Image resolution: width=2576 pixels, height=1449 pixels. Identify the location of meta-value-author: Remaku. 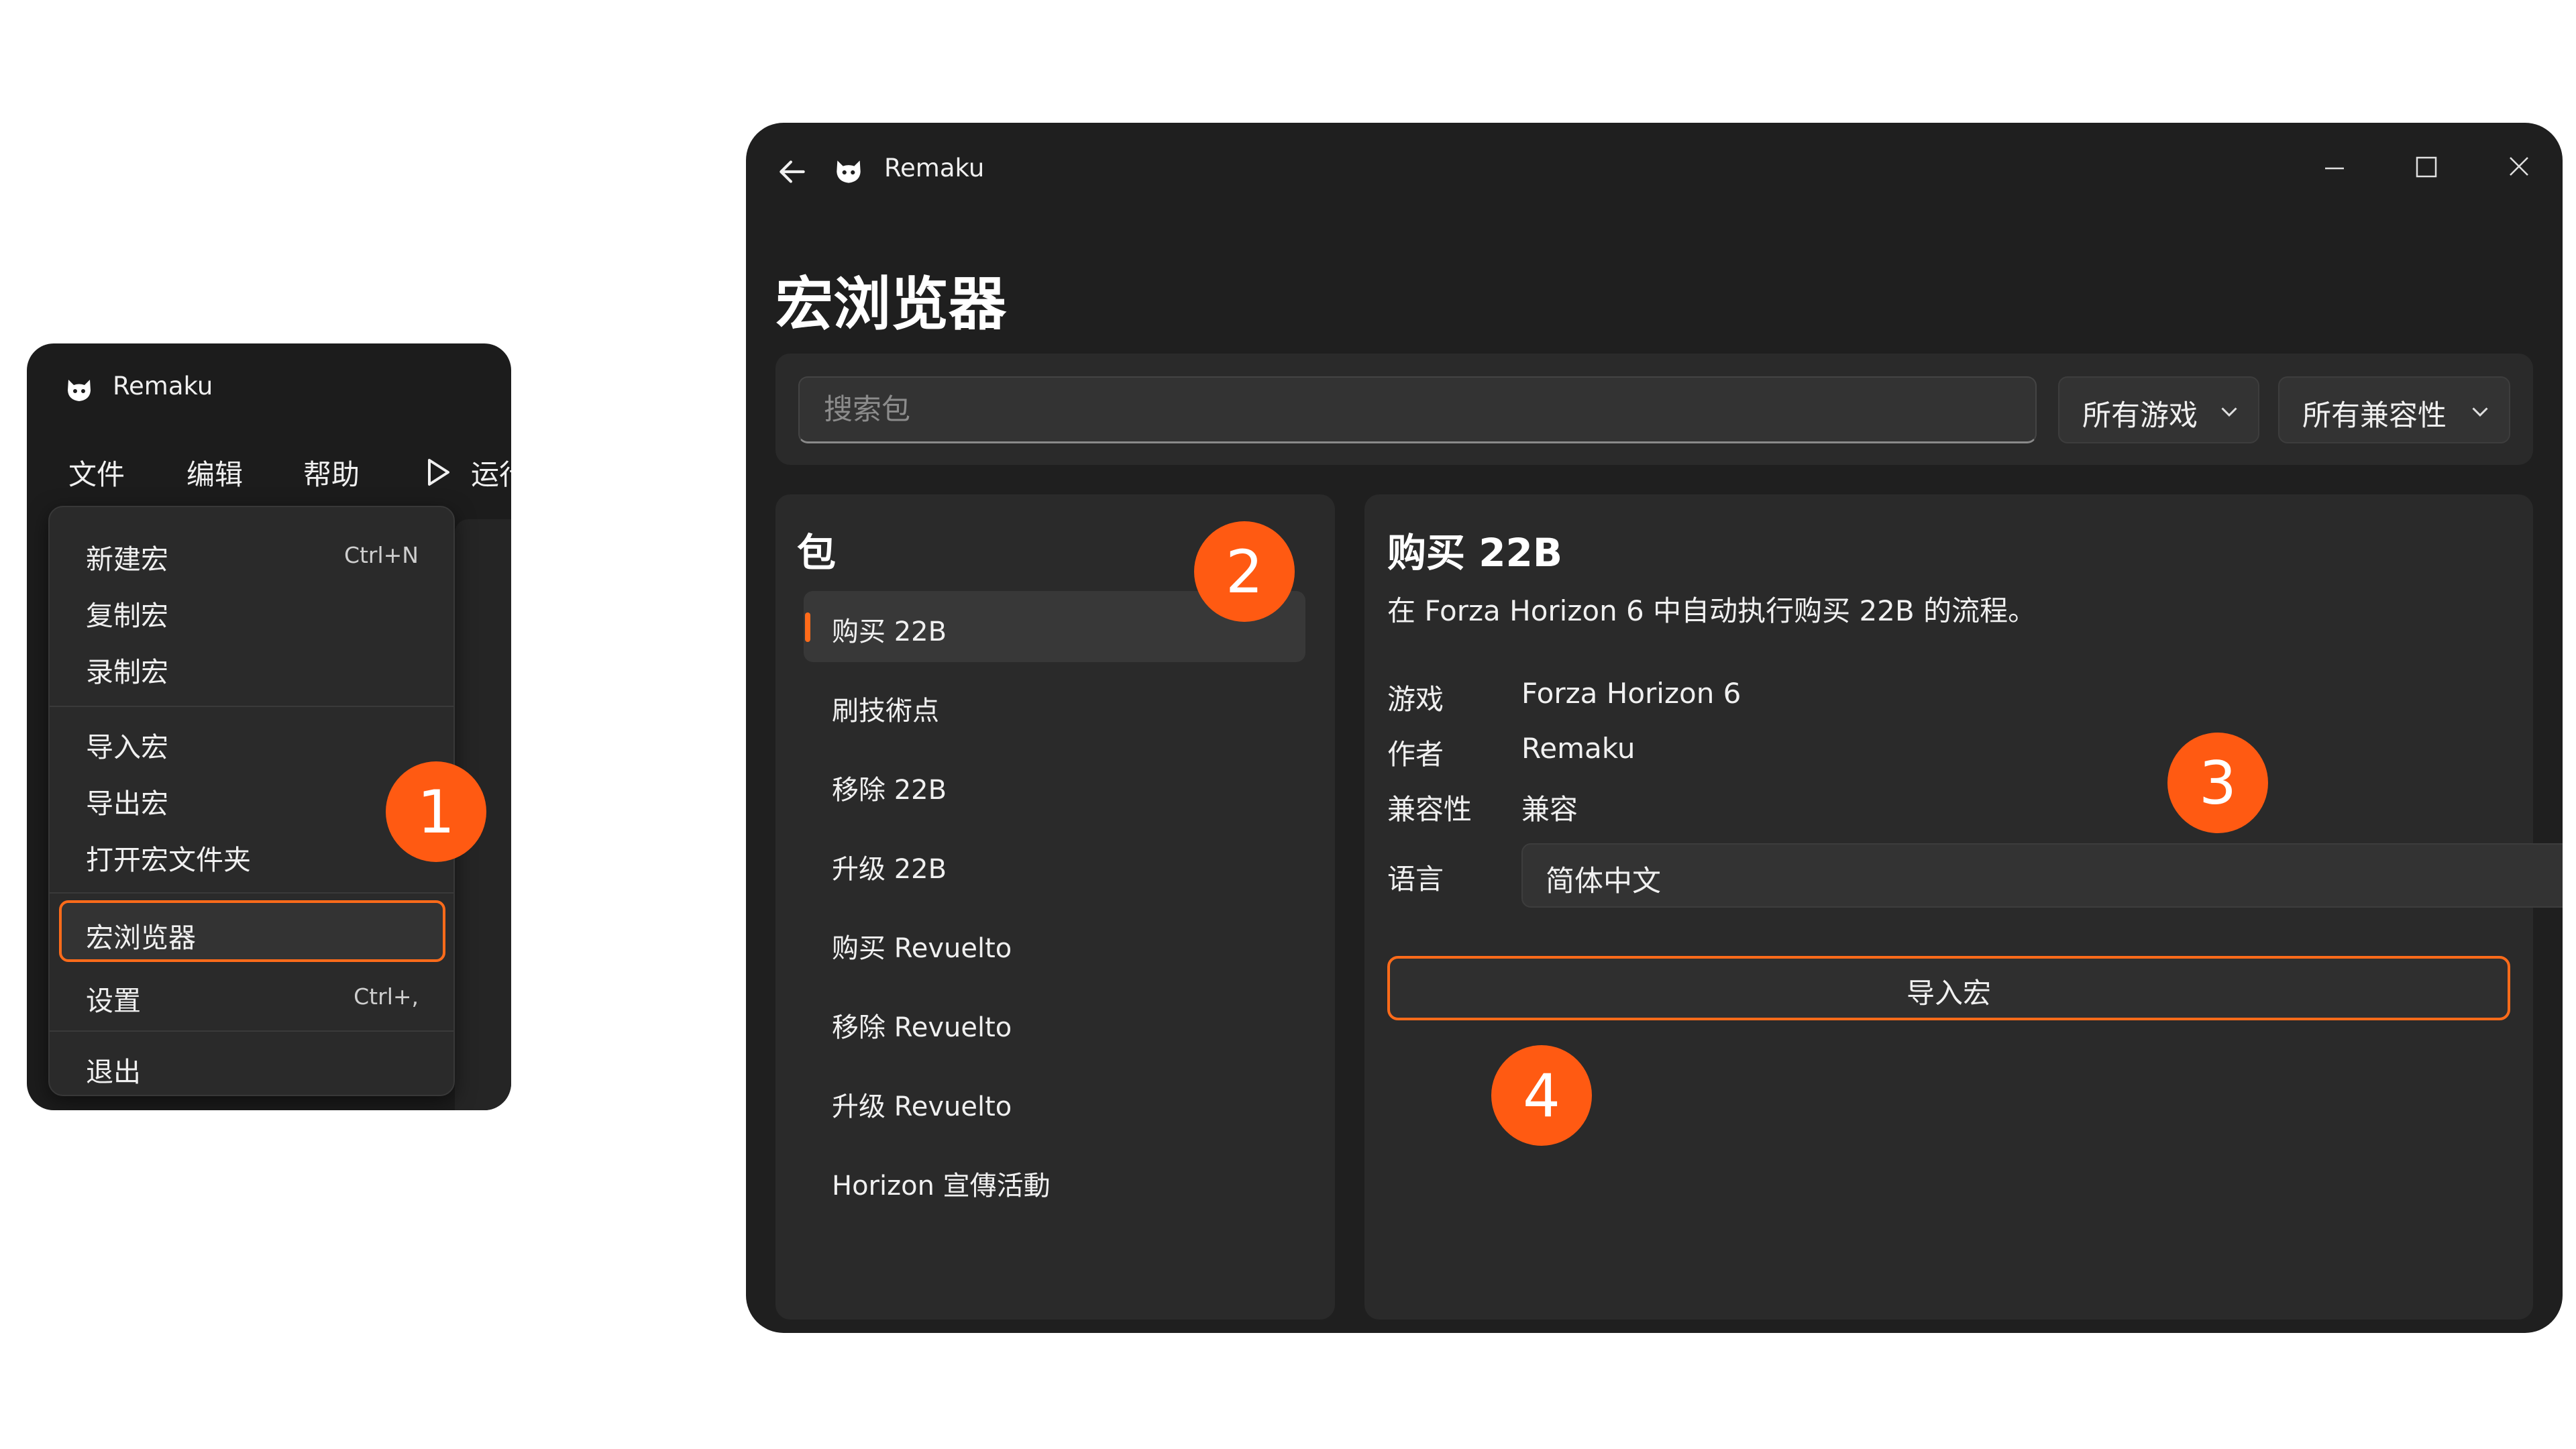
(1578, 748).